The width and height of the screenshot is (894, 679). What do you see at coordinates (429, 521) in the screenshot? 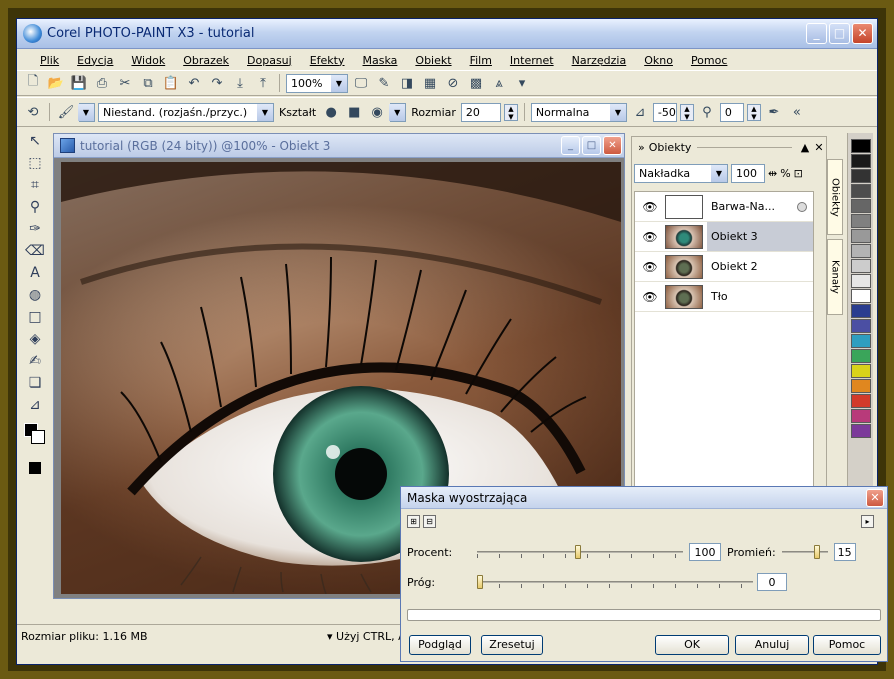
I see `single-preview-icon: ⊟` at bounding box center [429, 521].